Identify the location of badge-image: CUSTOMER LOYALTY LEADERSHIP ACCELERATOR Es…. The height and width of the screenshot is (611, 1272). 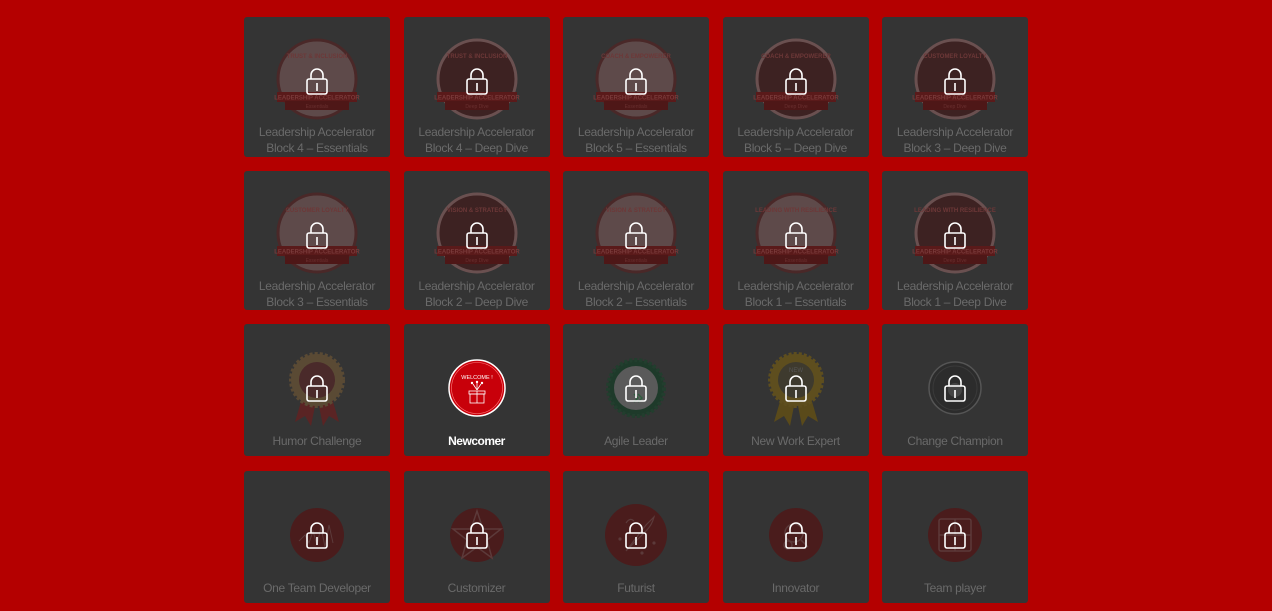
(317, 235).